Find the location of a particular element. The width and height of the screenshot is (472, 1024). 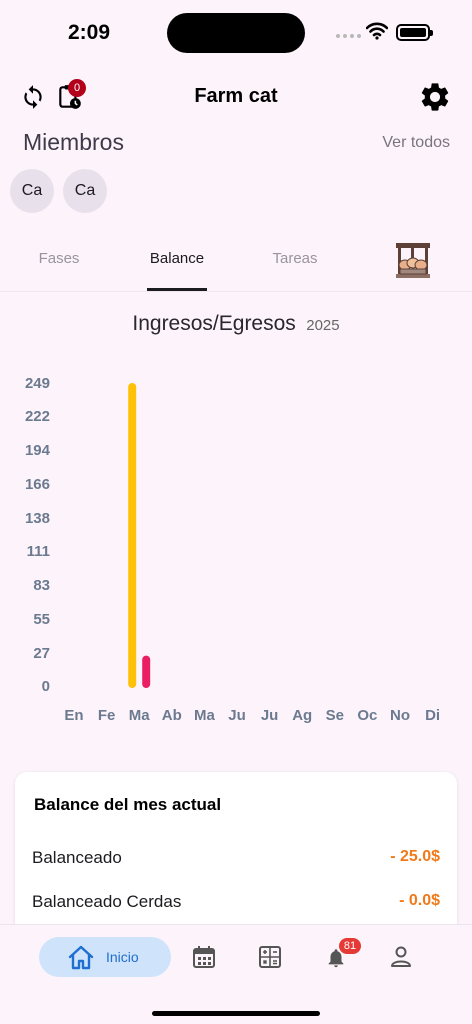

see-all-link: Ver todos is located at coordinates (416, 143).